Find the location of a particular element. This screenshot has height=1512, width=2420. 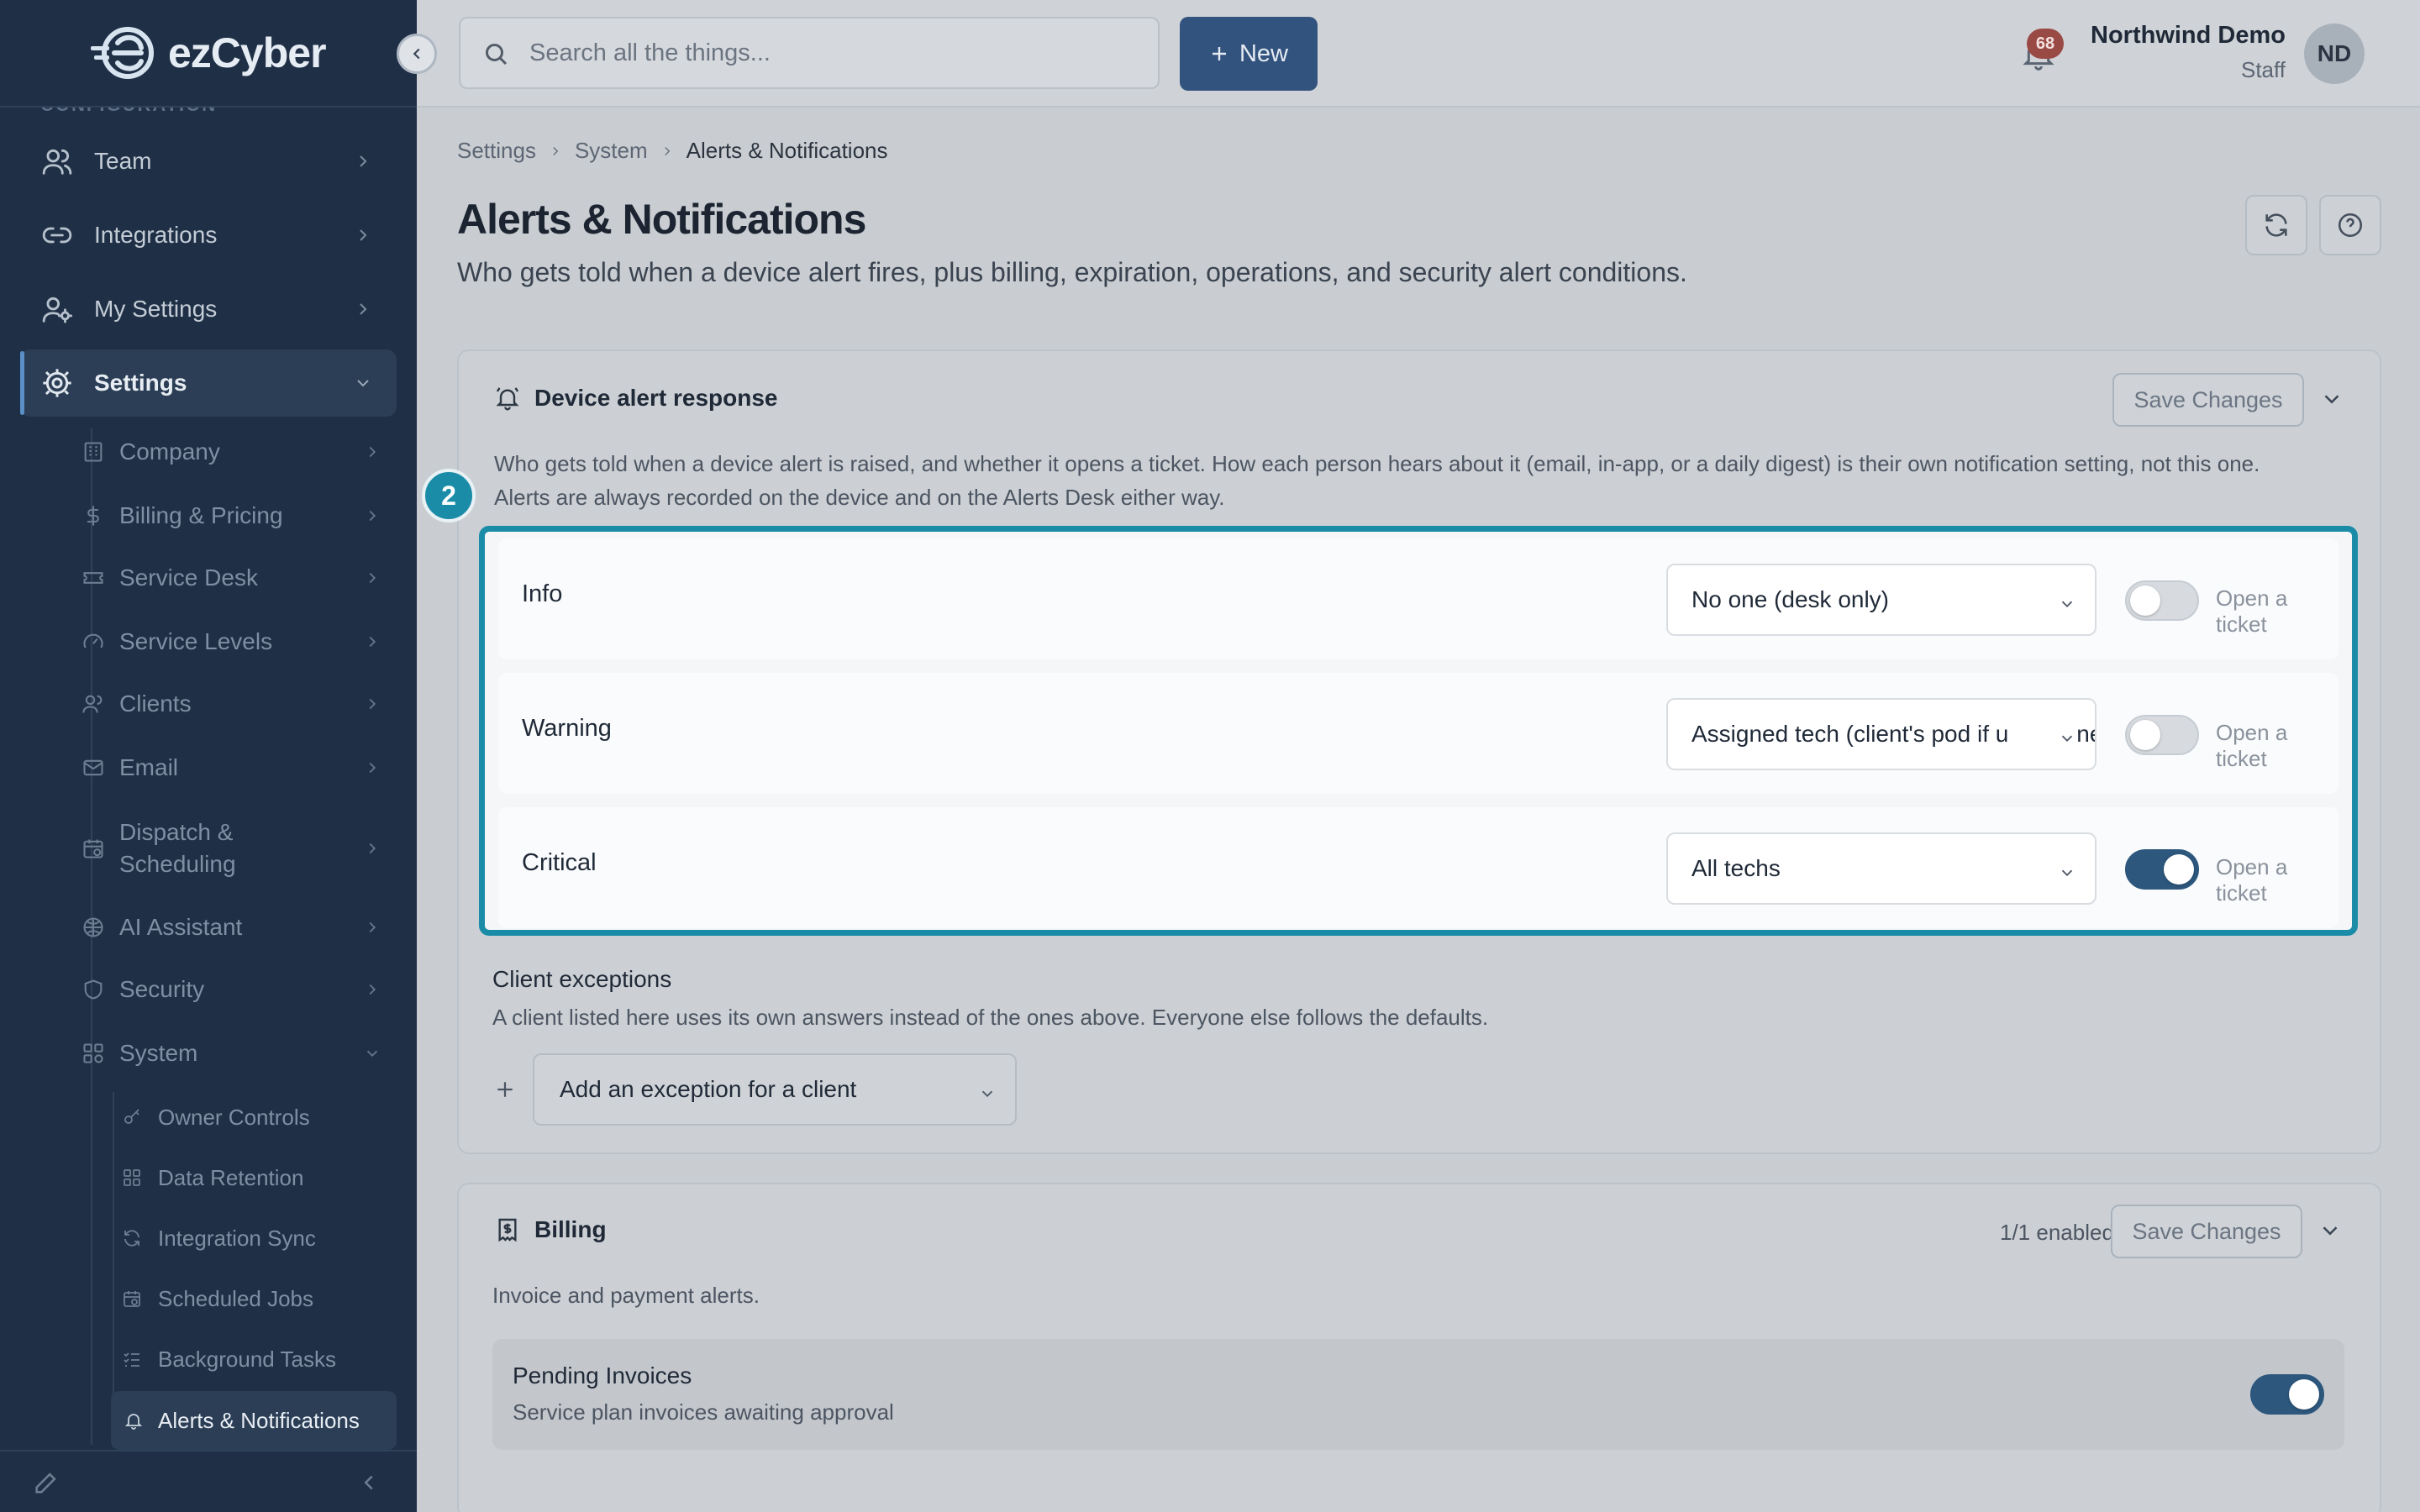

sidebar-item-scheduled-jobs: Scheduled Jobs is located at coordinates (259, 1298).